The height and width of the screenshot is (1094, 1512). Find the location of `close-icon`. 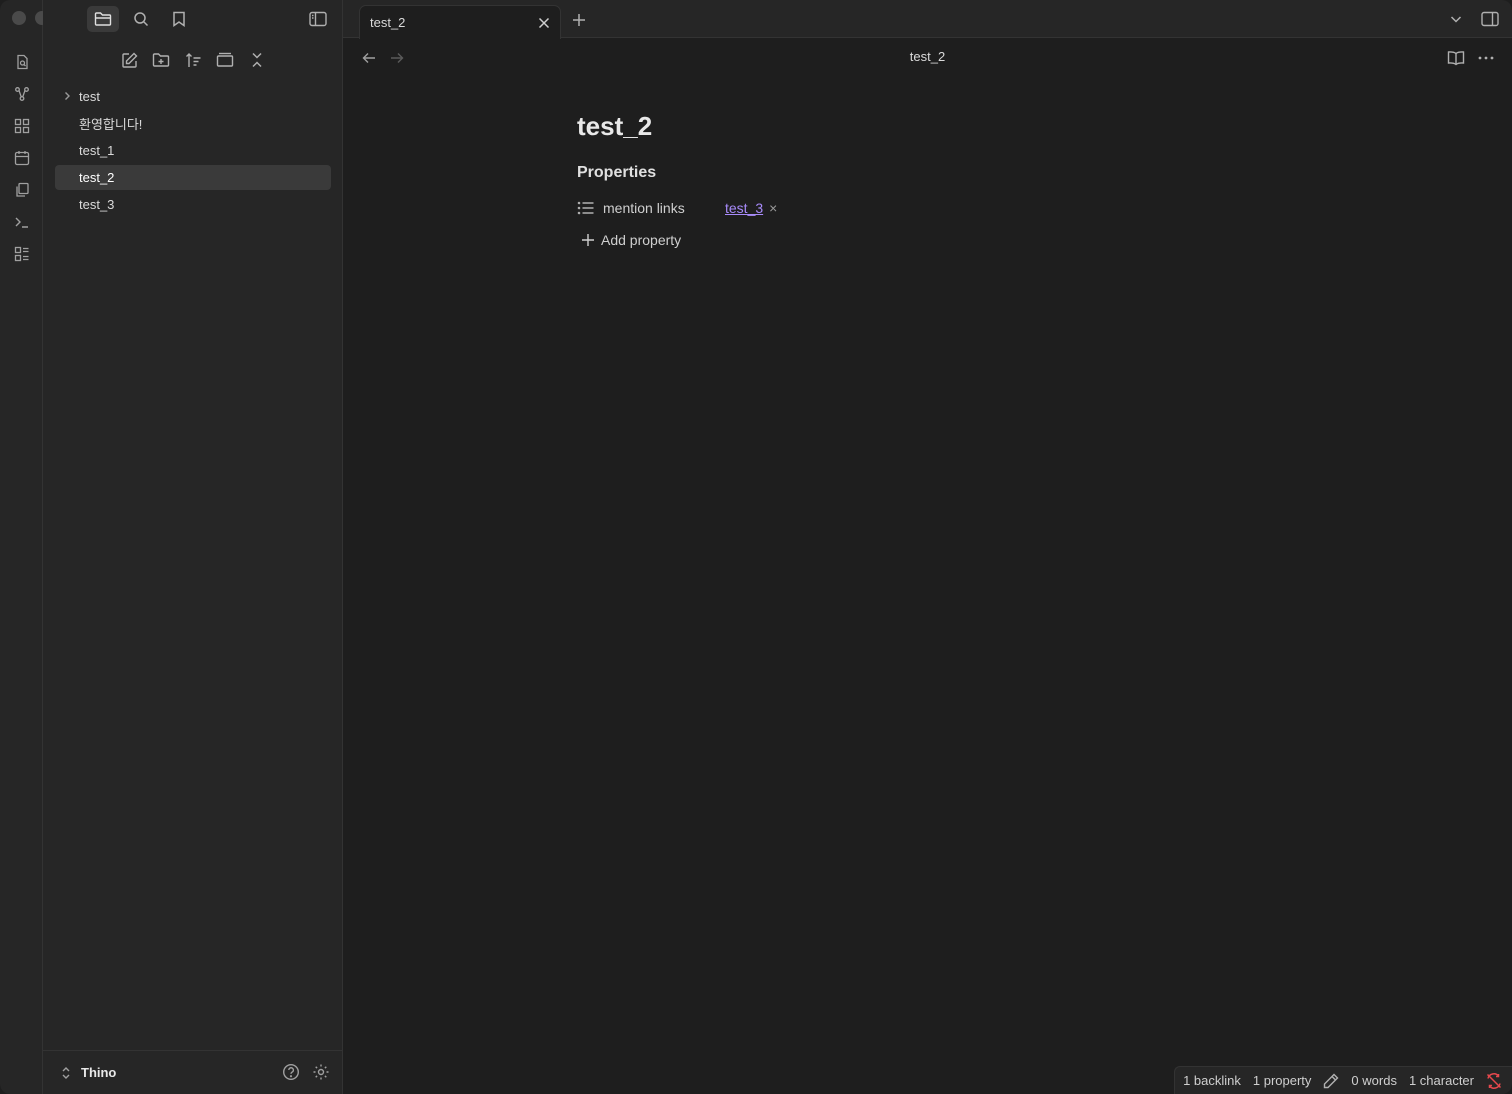

close-icon is located at coordinates (544, 23).